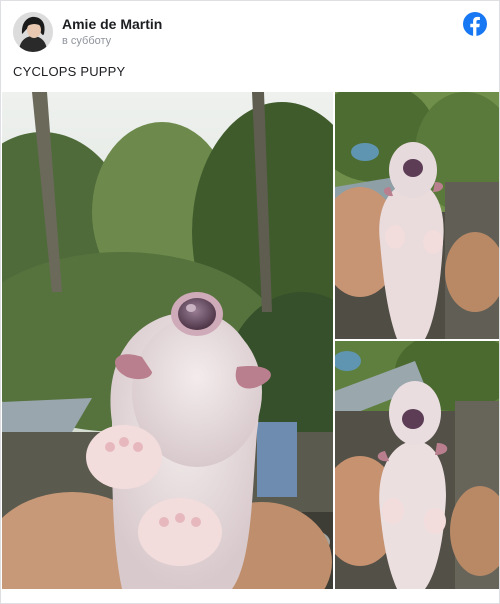 This screenshot has height=604, width=500. I want to click on post-photo-bottom, so click(417, 465).